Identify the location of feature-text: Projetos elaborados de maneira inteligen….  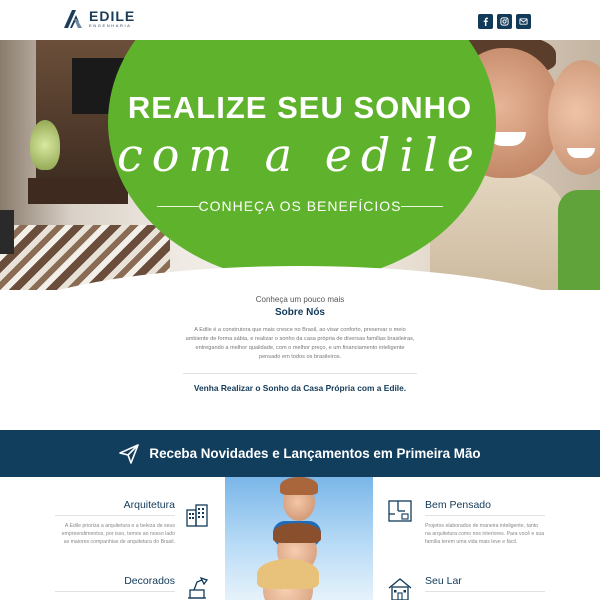
(485, 534).